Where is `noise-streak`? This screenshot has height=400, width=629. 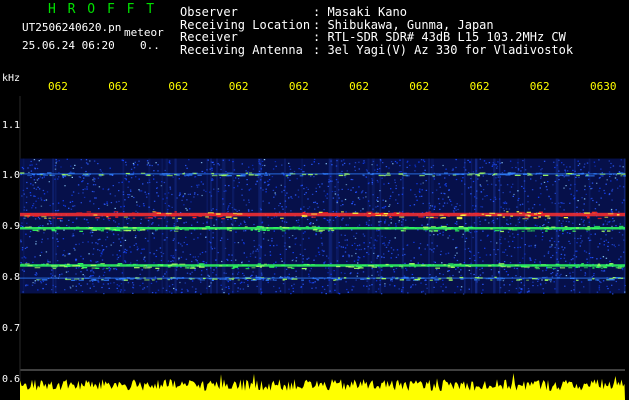
noise-streak is located at coordinates (56, 226).